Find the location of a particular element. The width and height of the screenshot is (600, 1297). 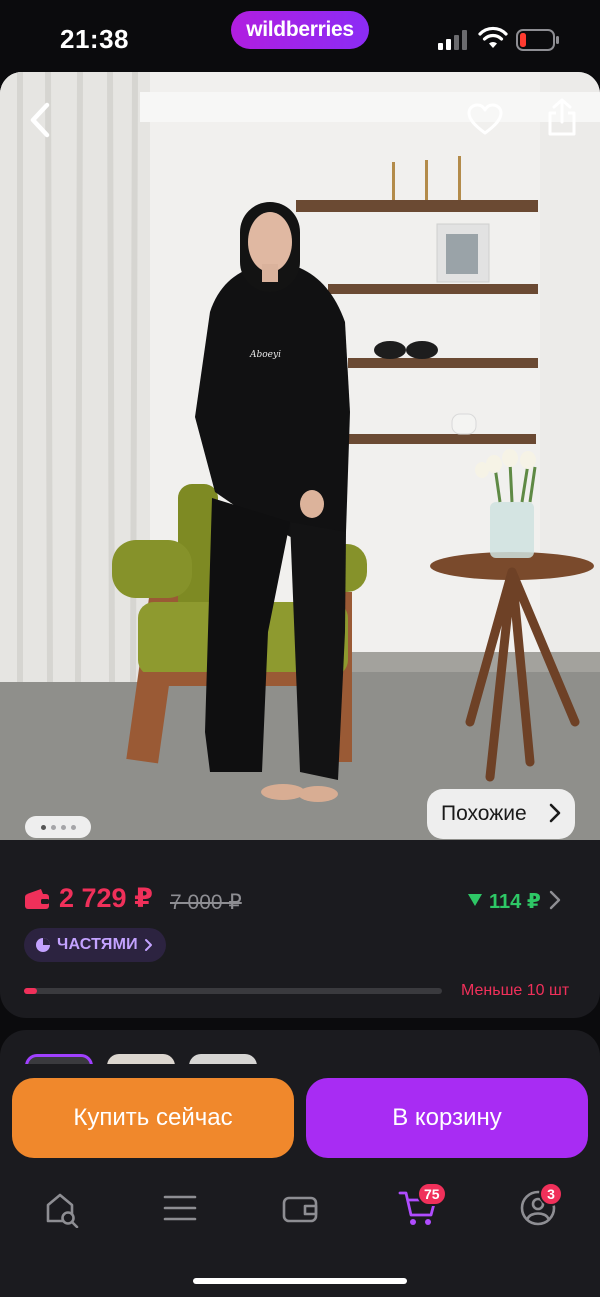

stock-label: Меньше 10 шт is located at coordinates (515, 990).